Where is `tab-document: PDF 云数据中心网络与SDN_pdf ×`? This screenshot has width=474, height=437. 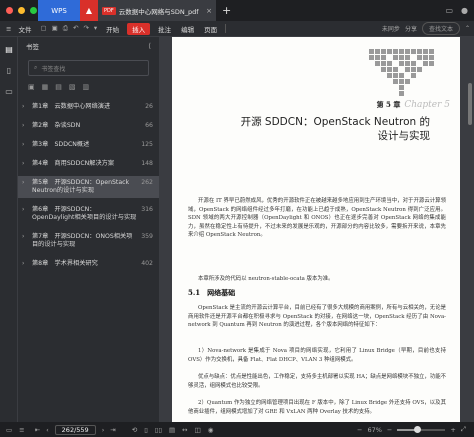
tab-document: PDF 云数据中心网络与SDN_pdf × is located at coordinates (157, 10).